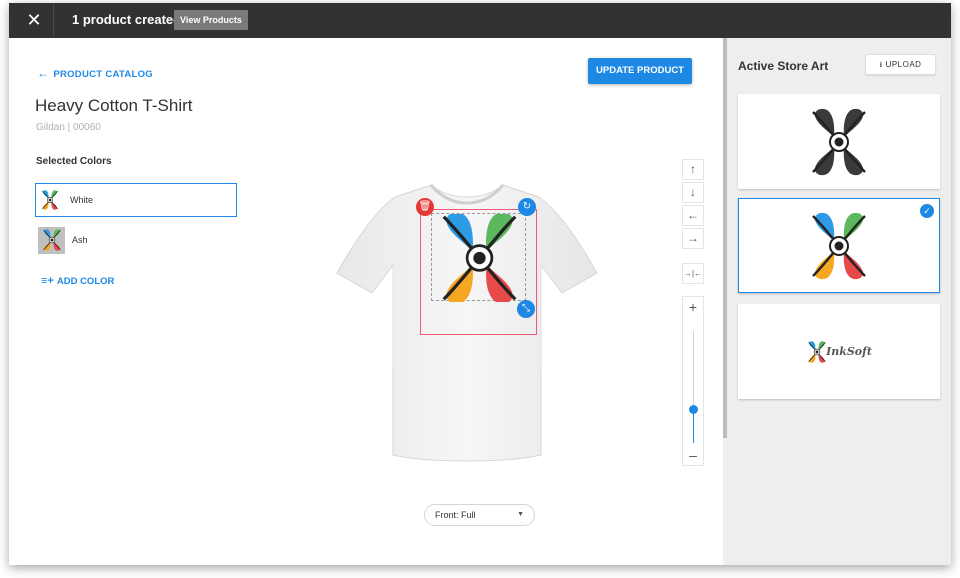 The width and height of the screenshot is (960, 578). I want to click on small-logo-icon, so click(817, 351).